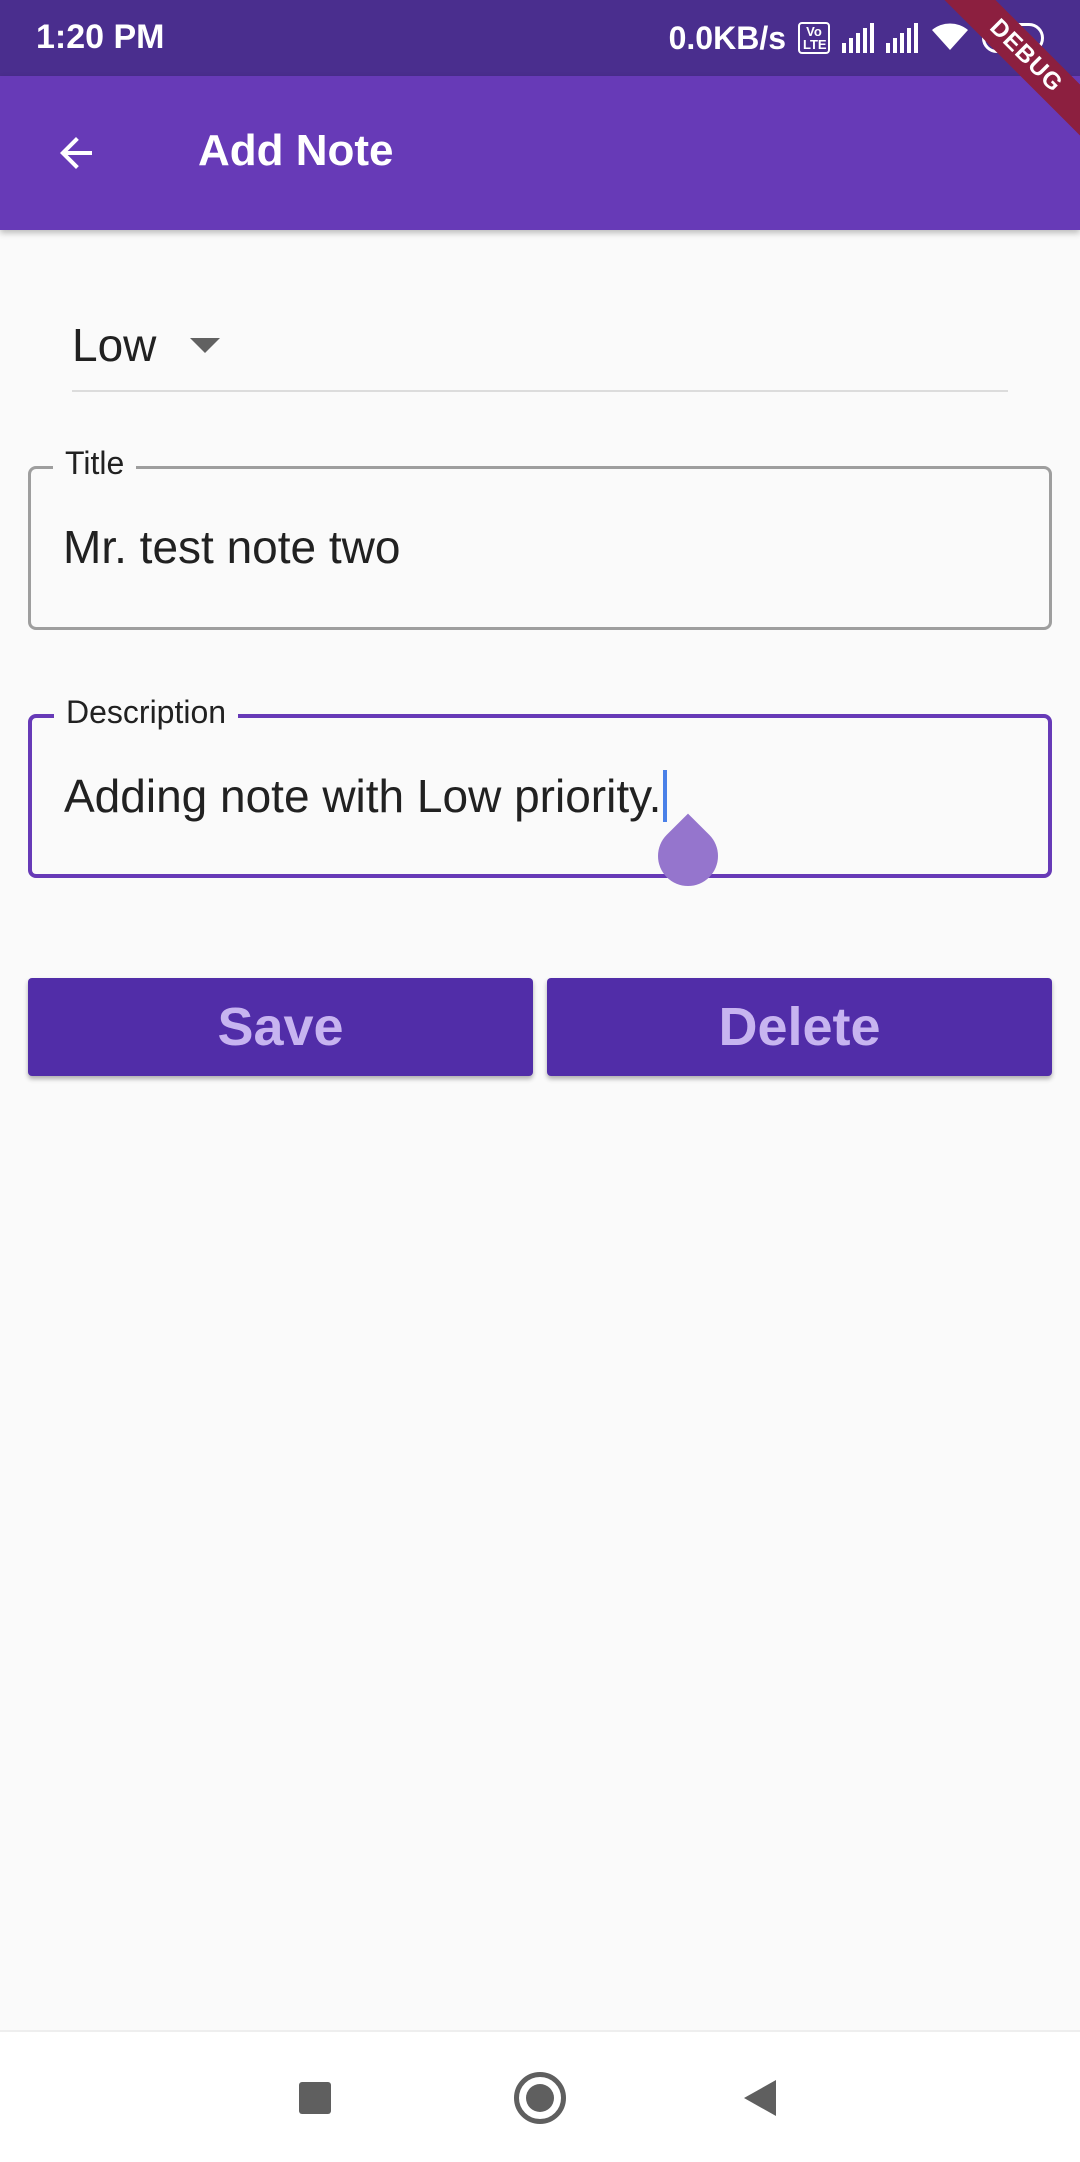 The image size is (1080, 2162). Describe the element at coordinates (95, 463) in the screenshot. I see `title-field-label: Title` at that location.